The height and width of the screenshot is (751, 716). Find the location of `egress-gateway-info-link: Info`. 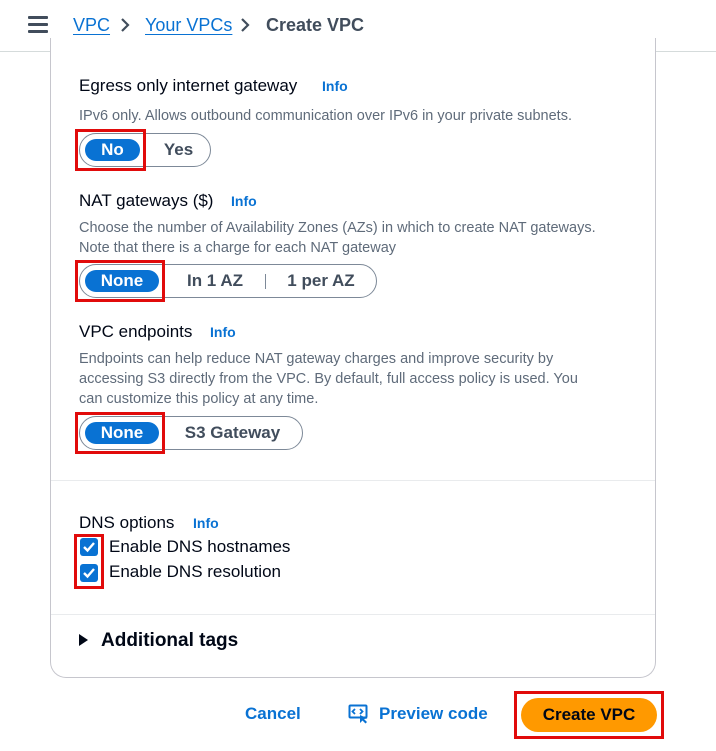

egress-gateway-info-link: Info is located at coordinates (335, 86).